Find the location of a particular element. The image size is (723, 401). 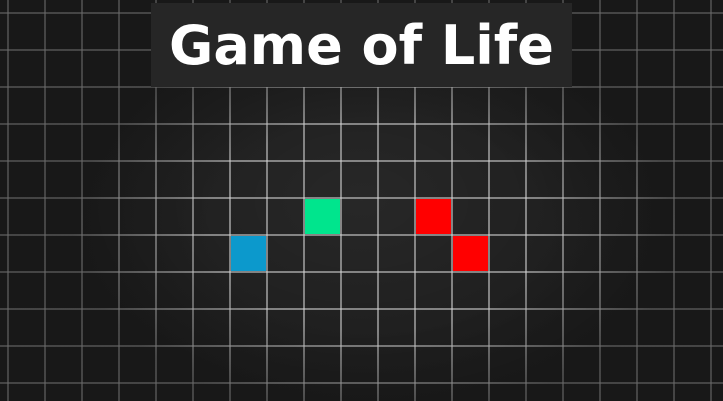

title-banner: Game of Life is located at coordinates (361, 45).